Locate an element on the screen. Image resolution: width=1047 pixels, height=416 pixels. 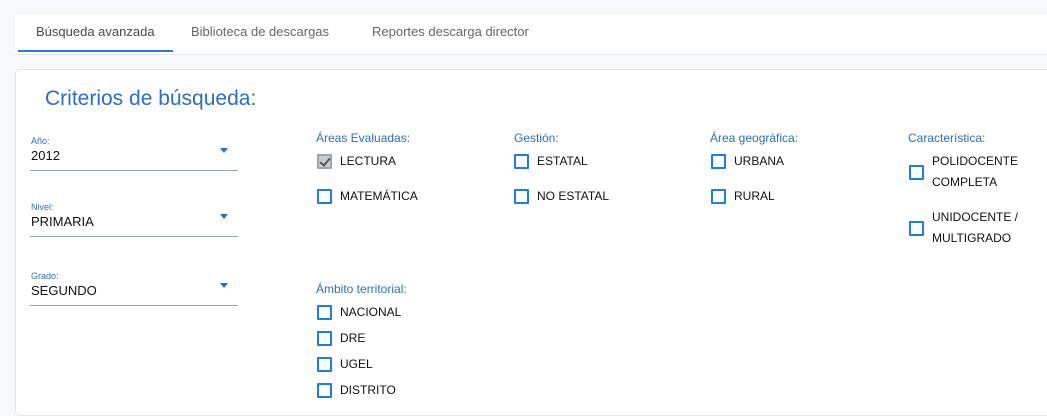
year-select: Año: 2012 is located at coordinates (134, 153).